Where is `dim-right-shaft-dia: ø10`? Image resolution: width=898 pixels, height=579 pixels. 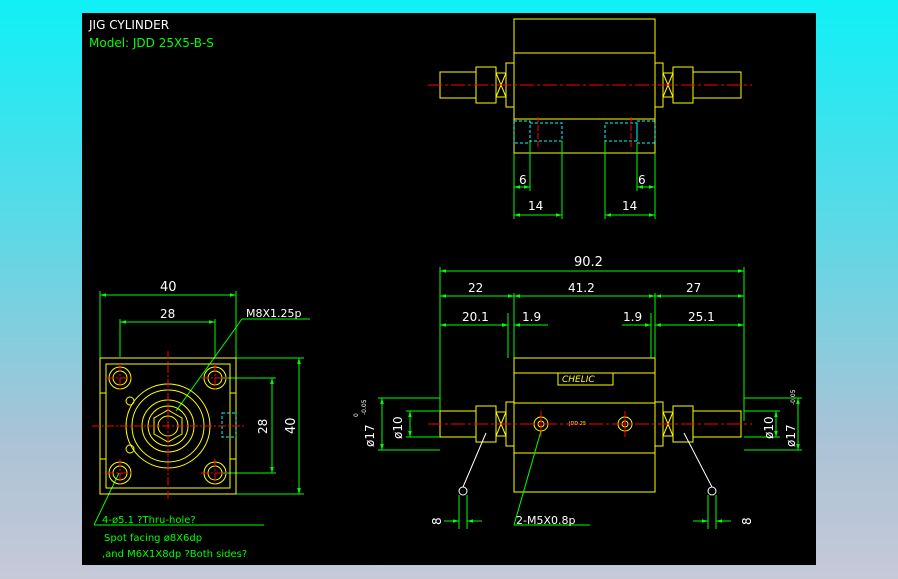
dim-right-shaft-dia: ø10 is located at coordinates (769, 427).